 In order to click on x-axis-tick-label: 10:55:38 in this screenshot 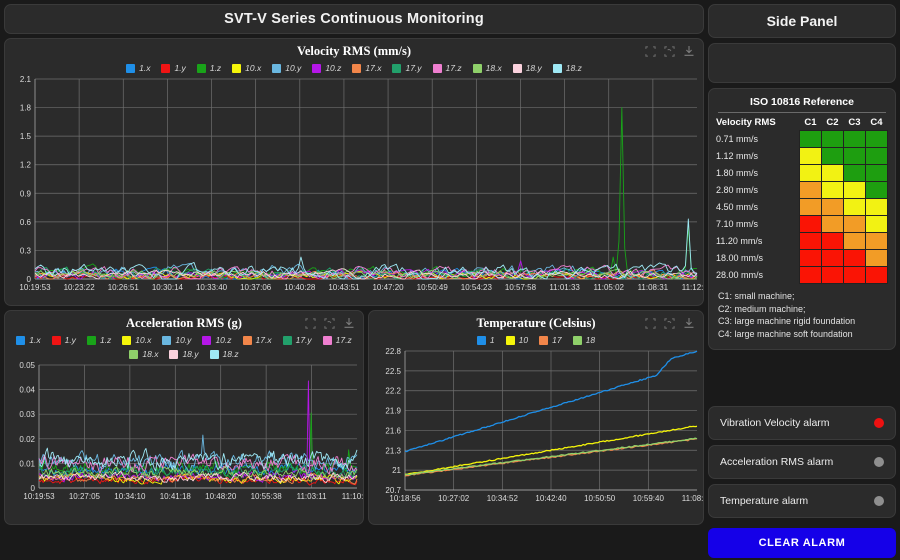, I will do `click(267, 496)`.